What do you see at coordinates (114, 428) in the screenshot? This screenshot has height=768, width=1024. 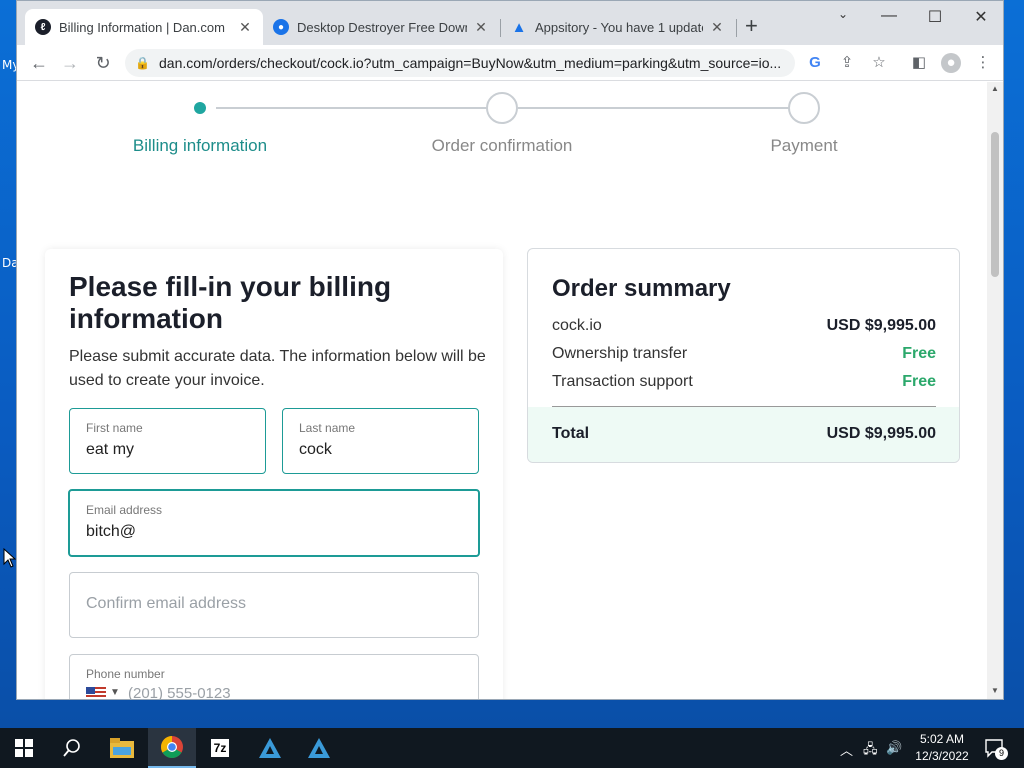 I see `field-label: First name` at bounding box center [114, 428].